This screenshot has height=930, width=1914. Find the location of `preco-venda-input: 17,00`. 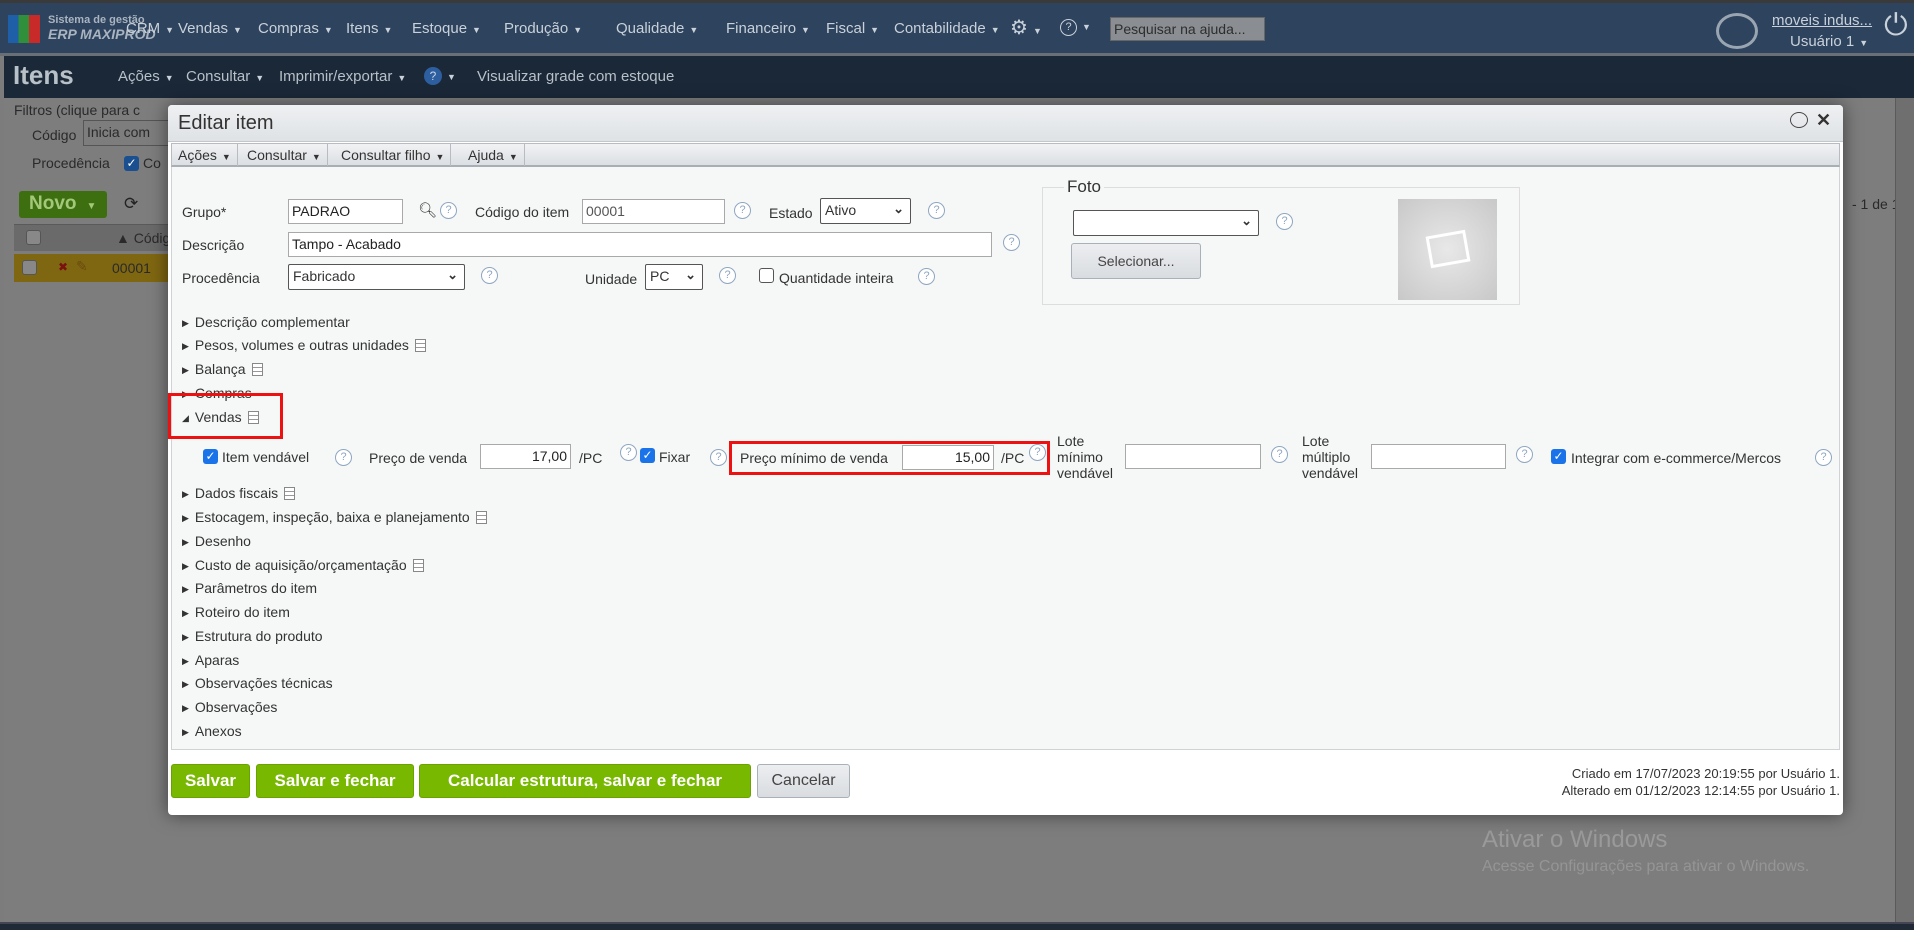

preco-venda-input: 17,00 is located at coordinates (525, 456).